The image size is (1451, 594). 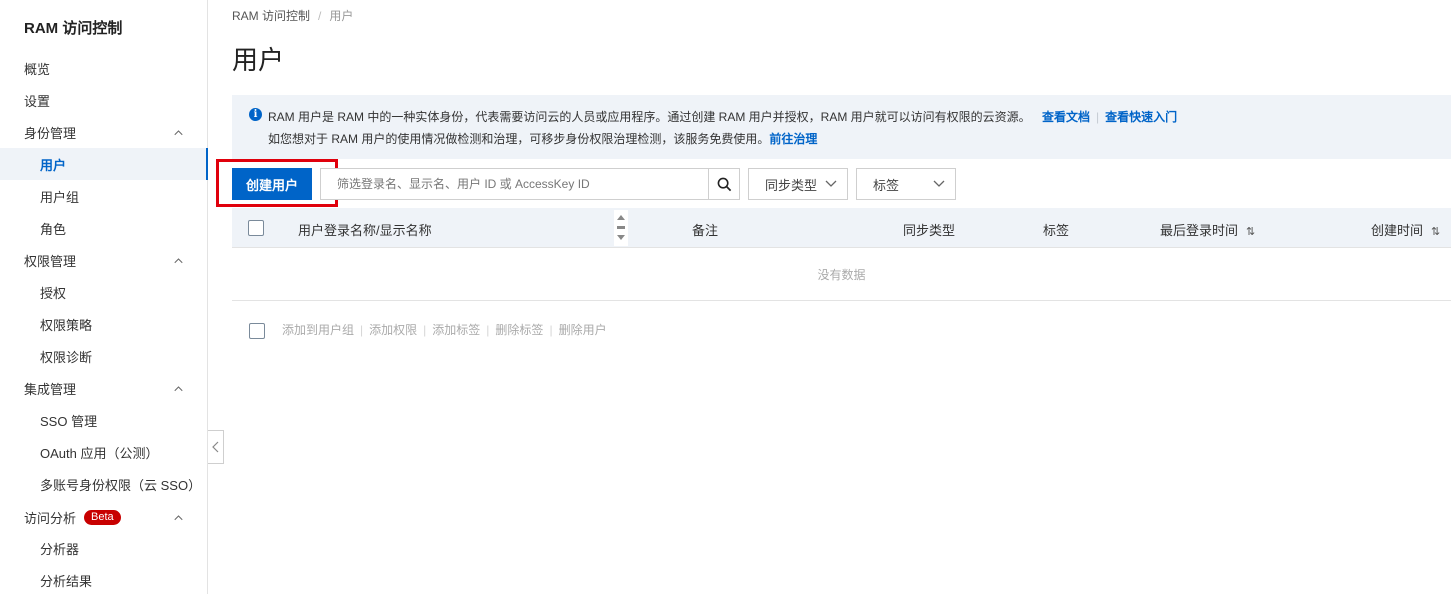 What do you see at coordinates (66, 357) in the screenshot?
I see `sidebar-item-label: 权限诊断` at bounding box center [66, 357].